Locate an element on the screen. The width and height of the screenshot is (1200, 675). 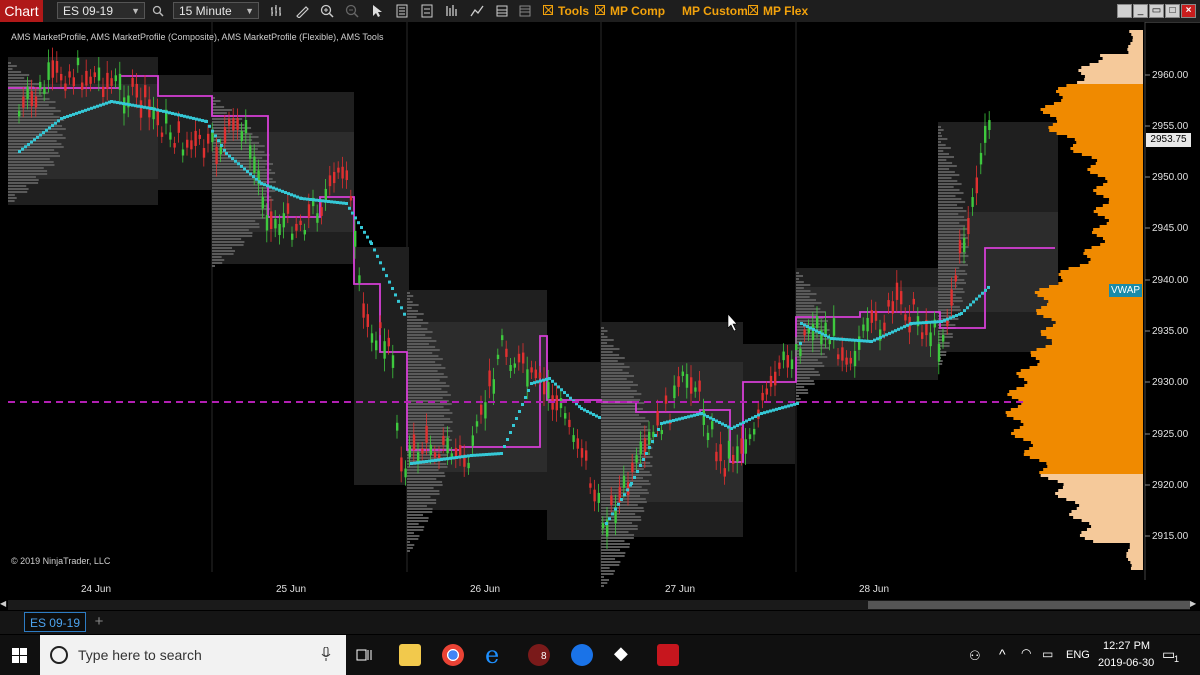
properties-icon is located at coordinates (427, 11).